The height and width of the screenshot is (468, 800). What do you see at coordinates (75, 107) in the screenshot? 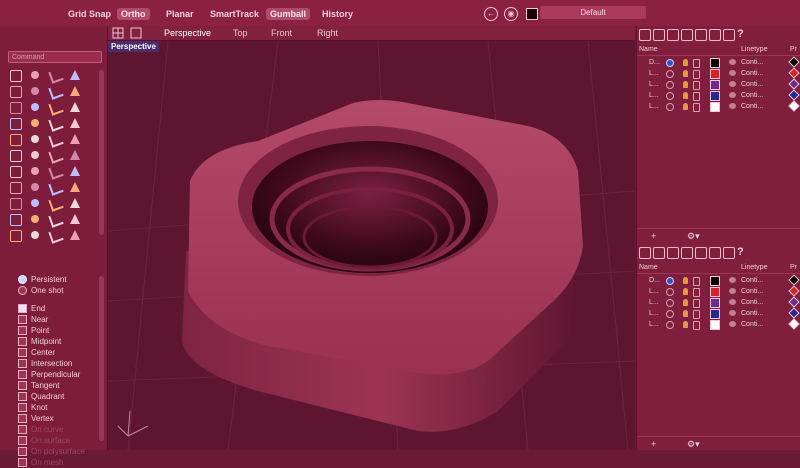
I see `revolve-icon` at bounding box center [75, 107].